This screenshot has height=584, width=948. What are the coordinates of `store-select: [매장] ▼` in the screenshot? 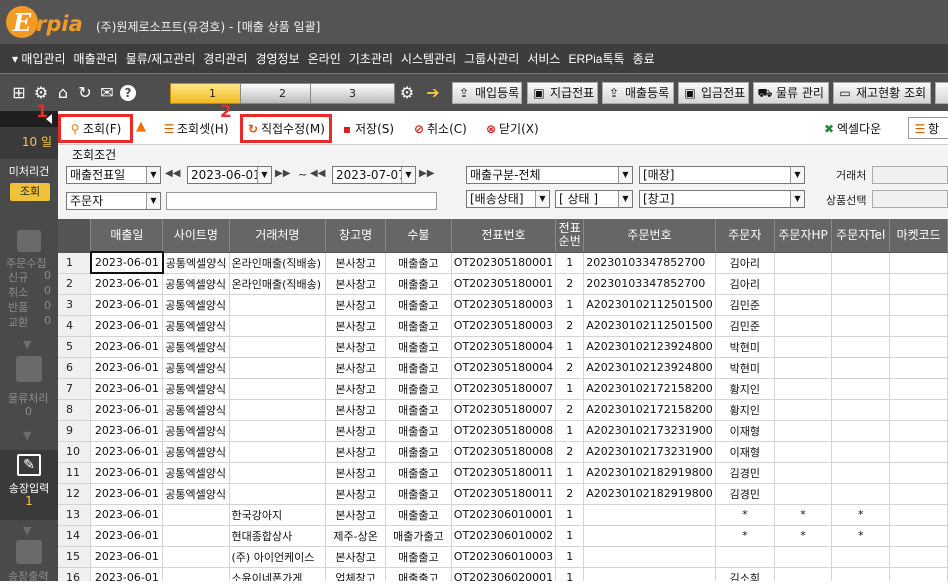 It's located at (722, 175).